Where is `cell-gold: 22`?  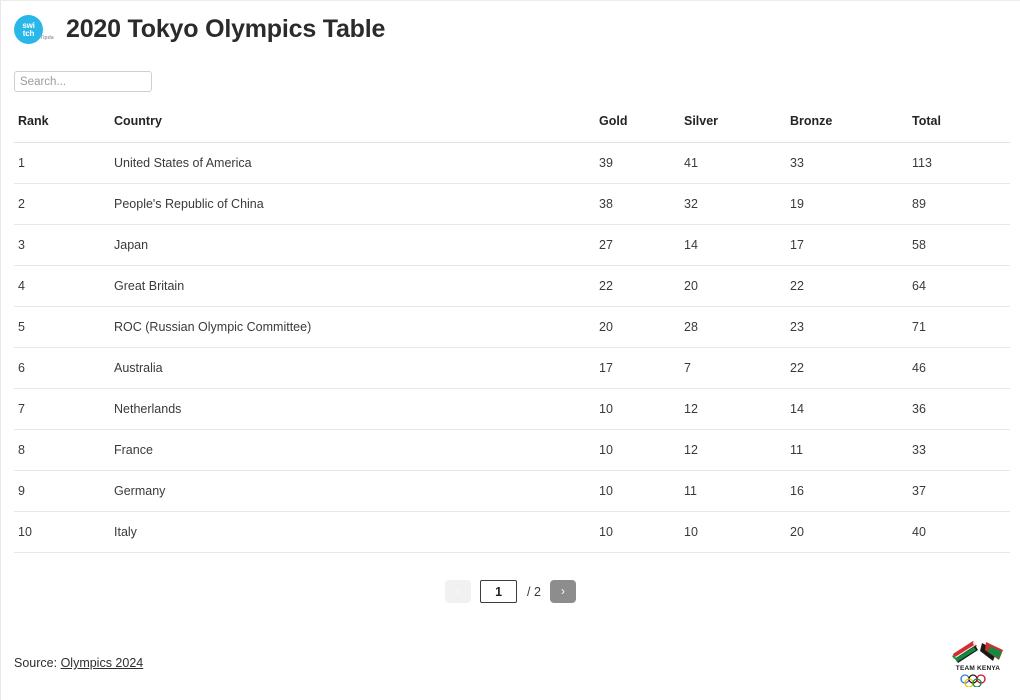 cell-gold: 22 is located at coordinates (641, 286).